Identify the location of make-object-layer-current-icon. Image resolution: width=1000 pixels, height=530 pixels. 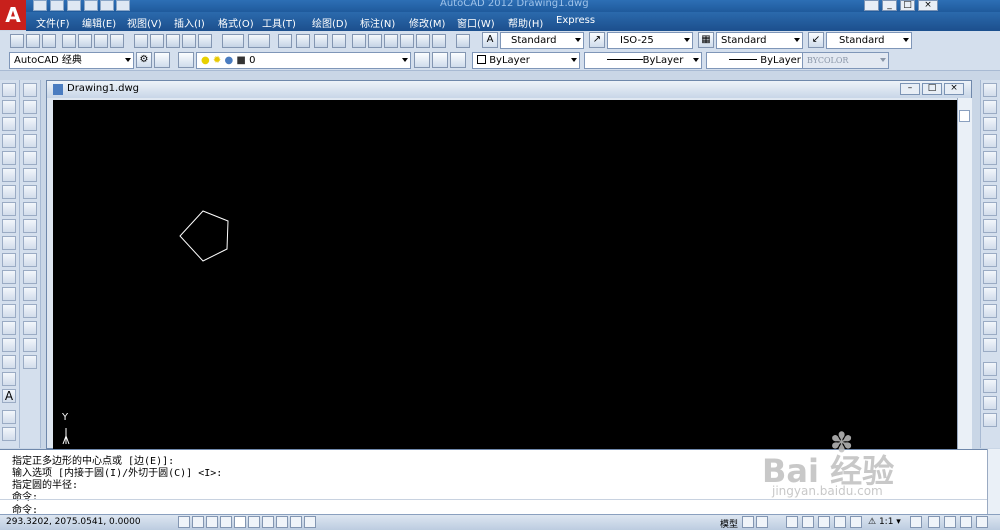
(422, 60).